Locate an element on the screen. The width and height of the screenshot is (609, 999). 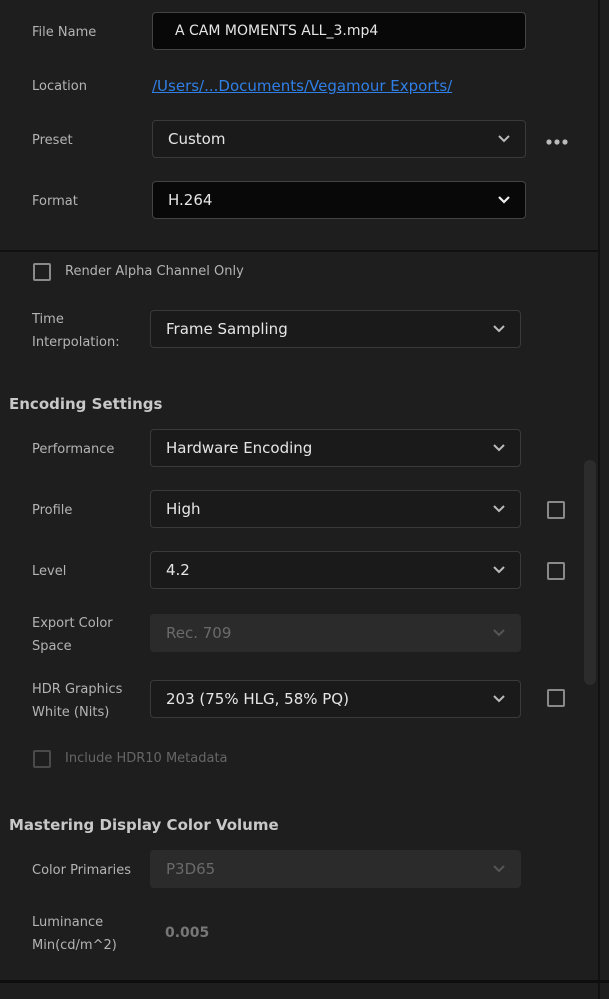
profile-checkbox is located at coordinates (556, 510).